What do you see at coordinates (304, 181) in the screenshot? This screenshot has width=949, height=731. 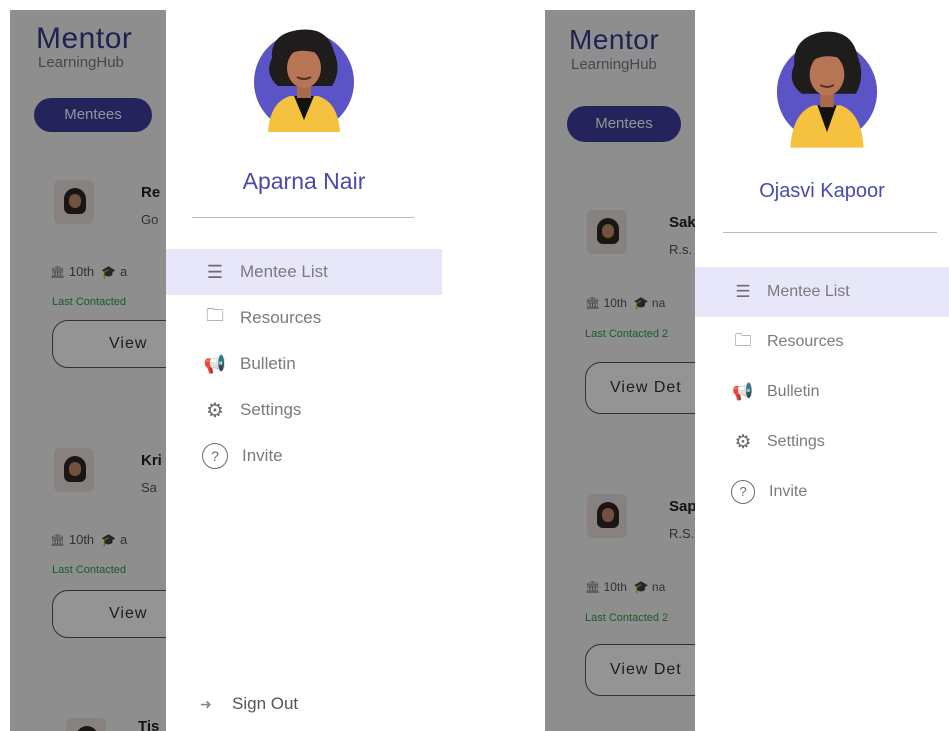 I see `user-name: Aparna Nair` at bounding box center [304, 181].